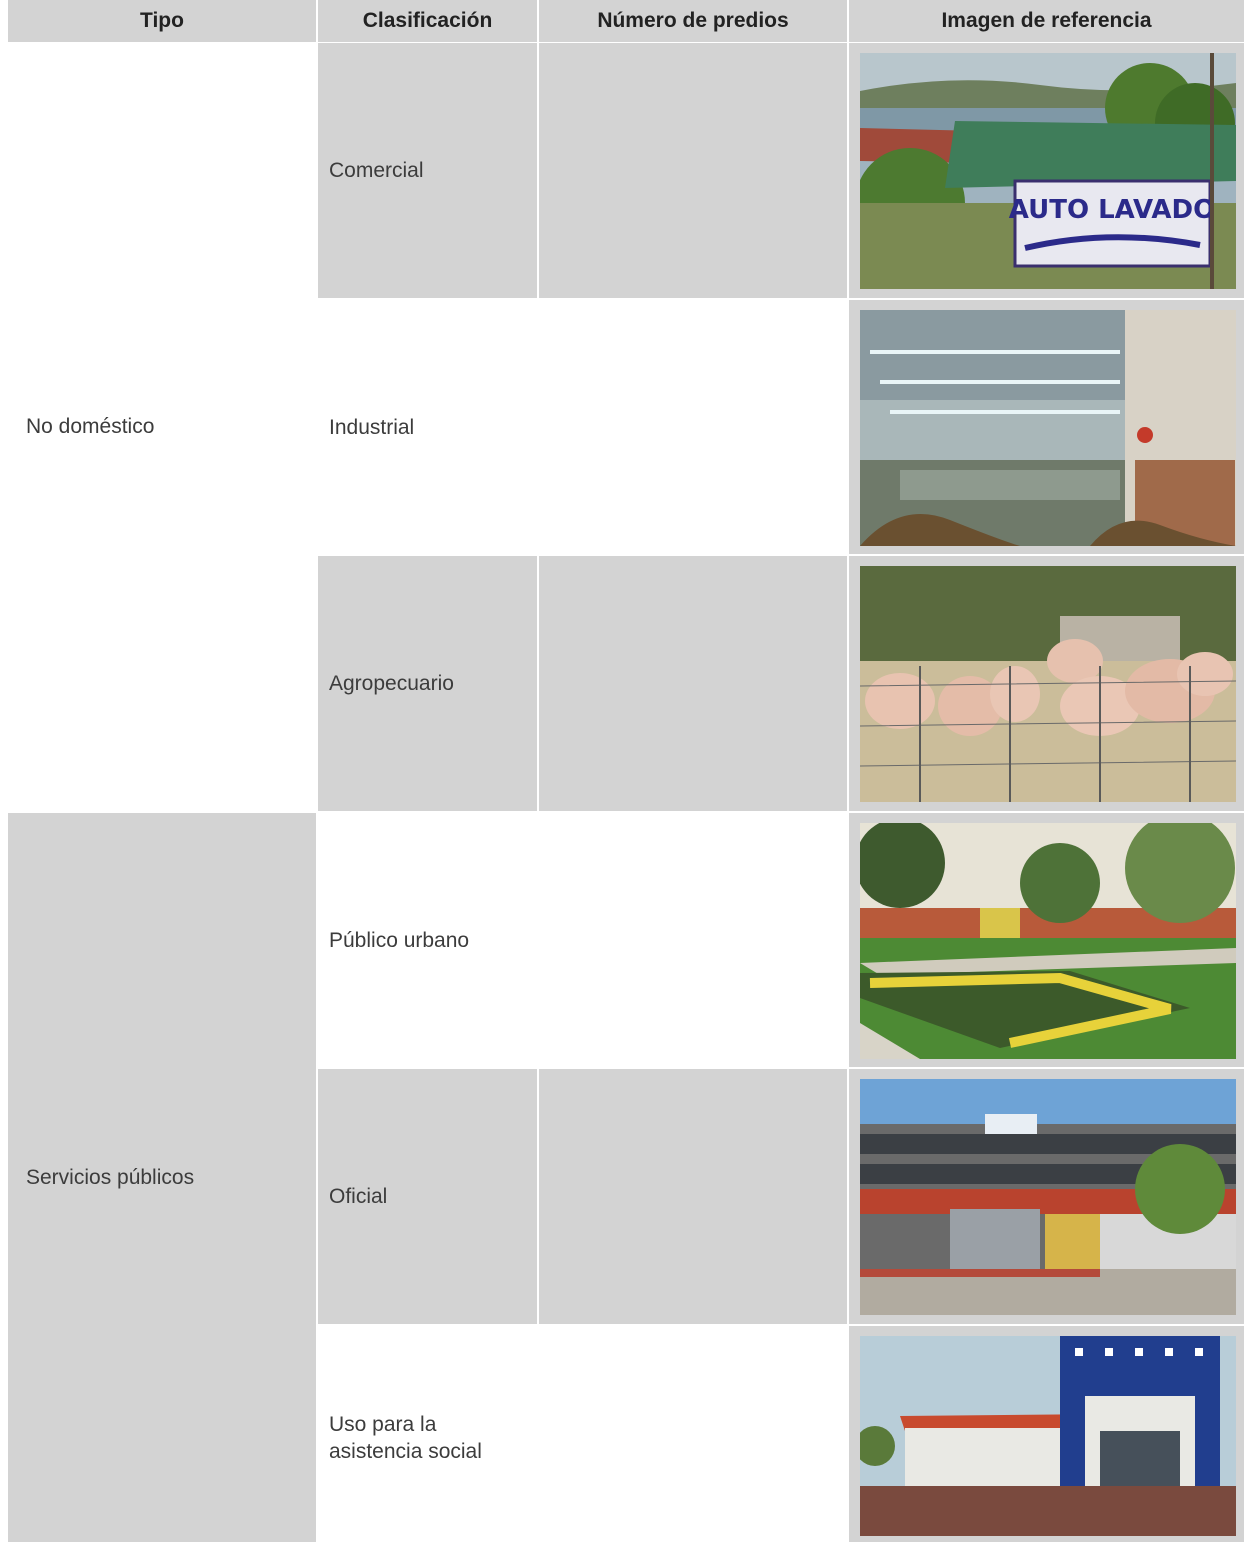 This screenshot has height=1542, width=1244. Describe the element at coordinates (90, 426) in the screenshot. I see `tipo-label: No doméstico` at that location.